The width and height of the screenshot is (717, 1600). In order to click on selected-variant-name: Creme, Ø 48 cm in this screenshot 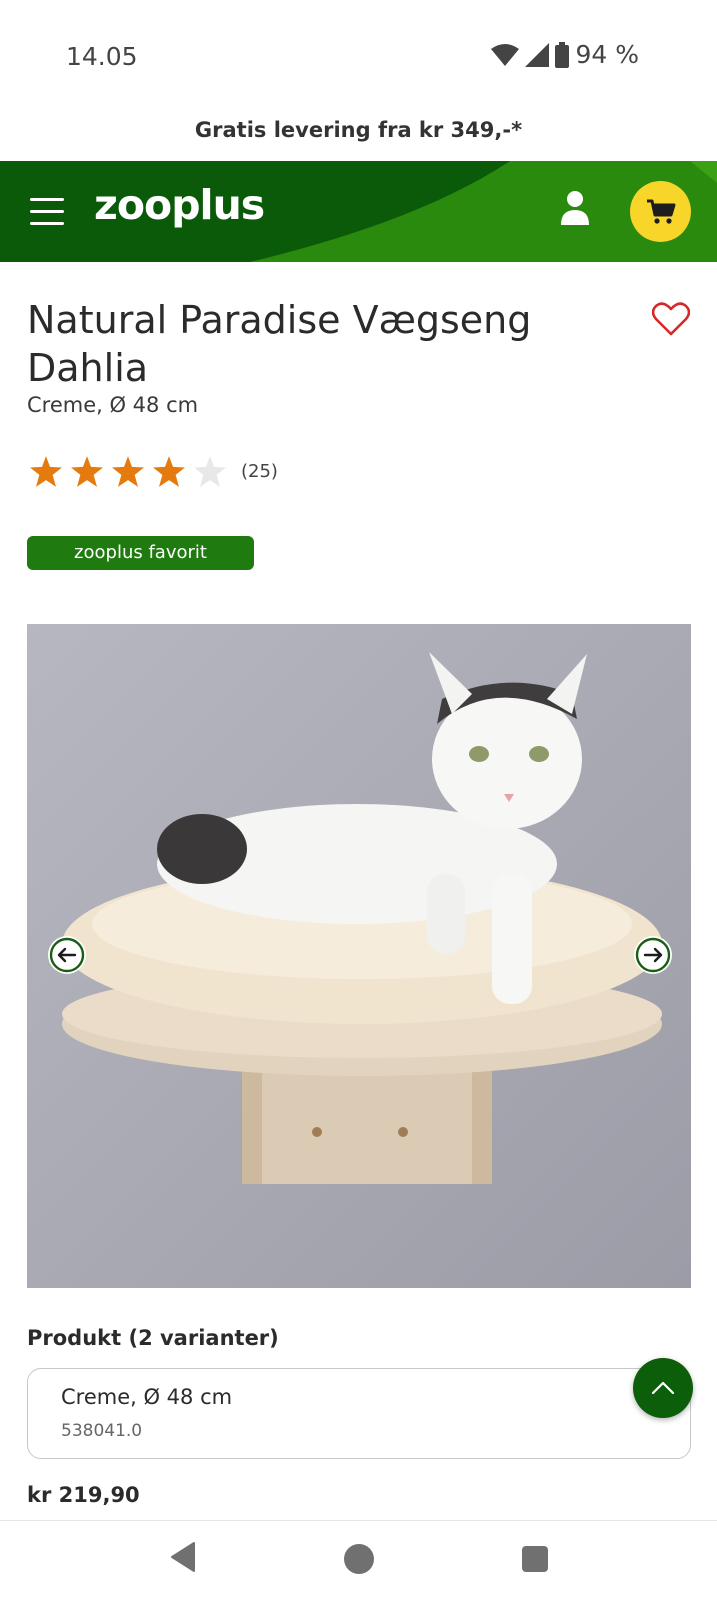, I will do `click(147, 1397)`.